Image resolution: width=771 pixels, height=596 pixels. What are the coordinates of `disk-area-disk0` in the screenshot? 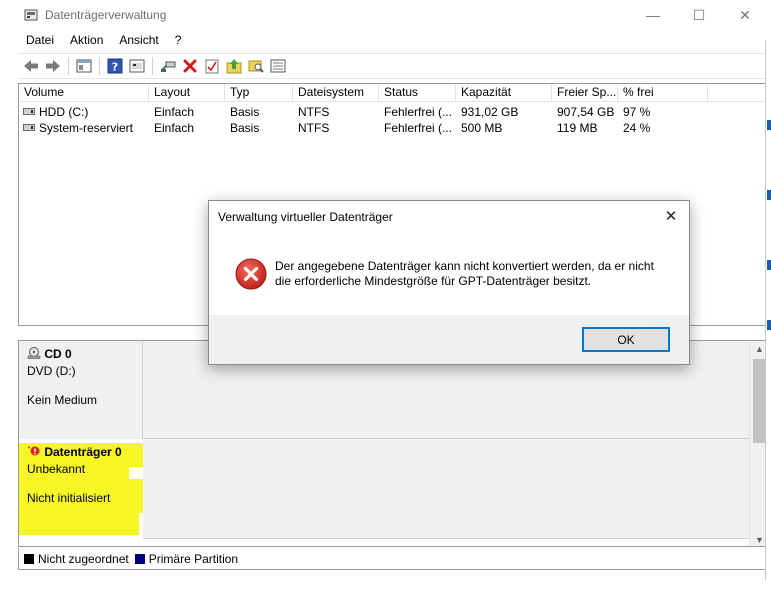 It's located at (446, 489).